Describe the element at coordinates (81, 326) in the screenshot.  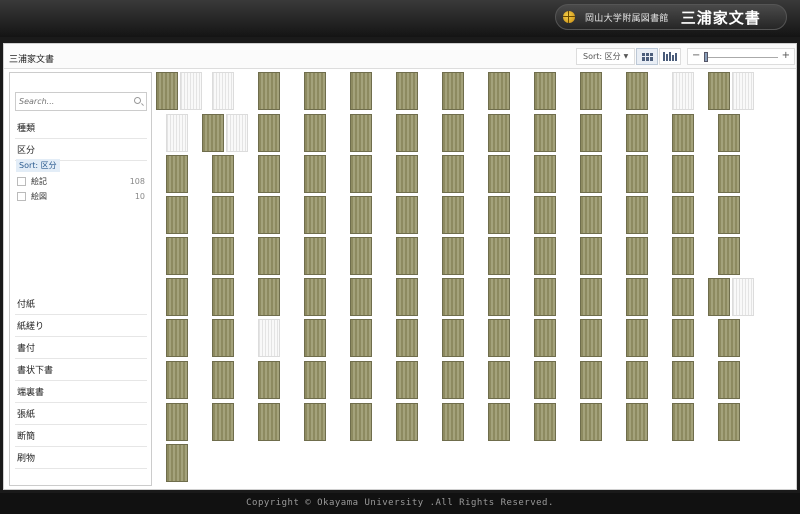
I see `facet-item: 紙縒り` at that location.